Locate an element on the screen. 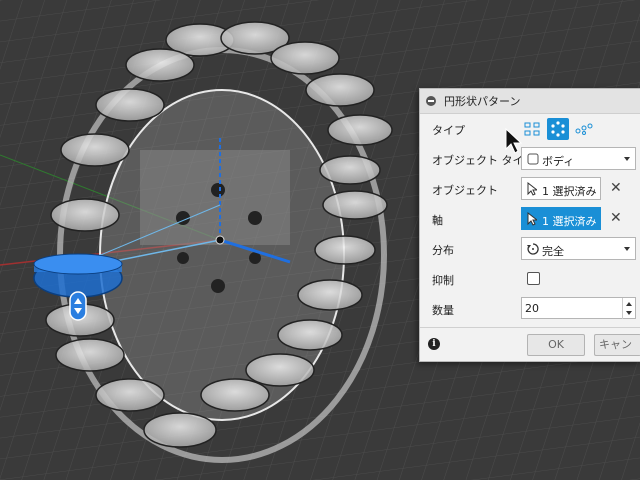 The image size is (640, 480). mouse-cursor-icon is located at coordinates (514, 141).